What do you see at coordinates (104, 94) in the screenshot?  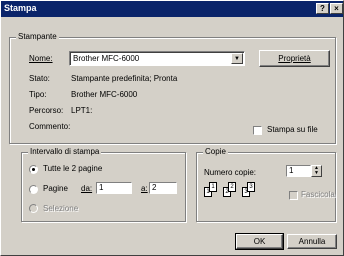 I see `type-value: Brother MFC-6000` at bounding box center [104, 94].